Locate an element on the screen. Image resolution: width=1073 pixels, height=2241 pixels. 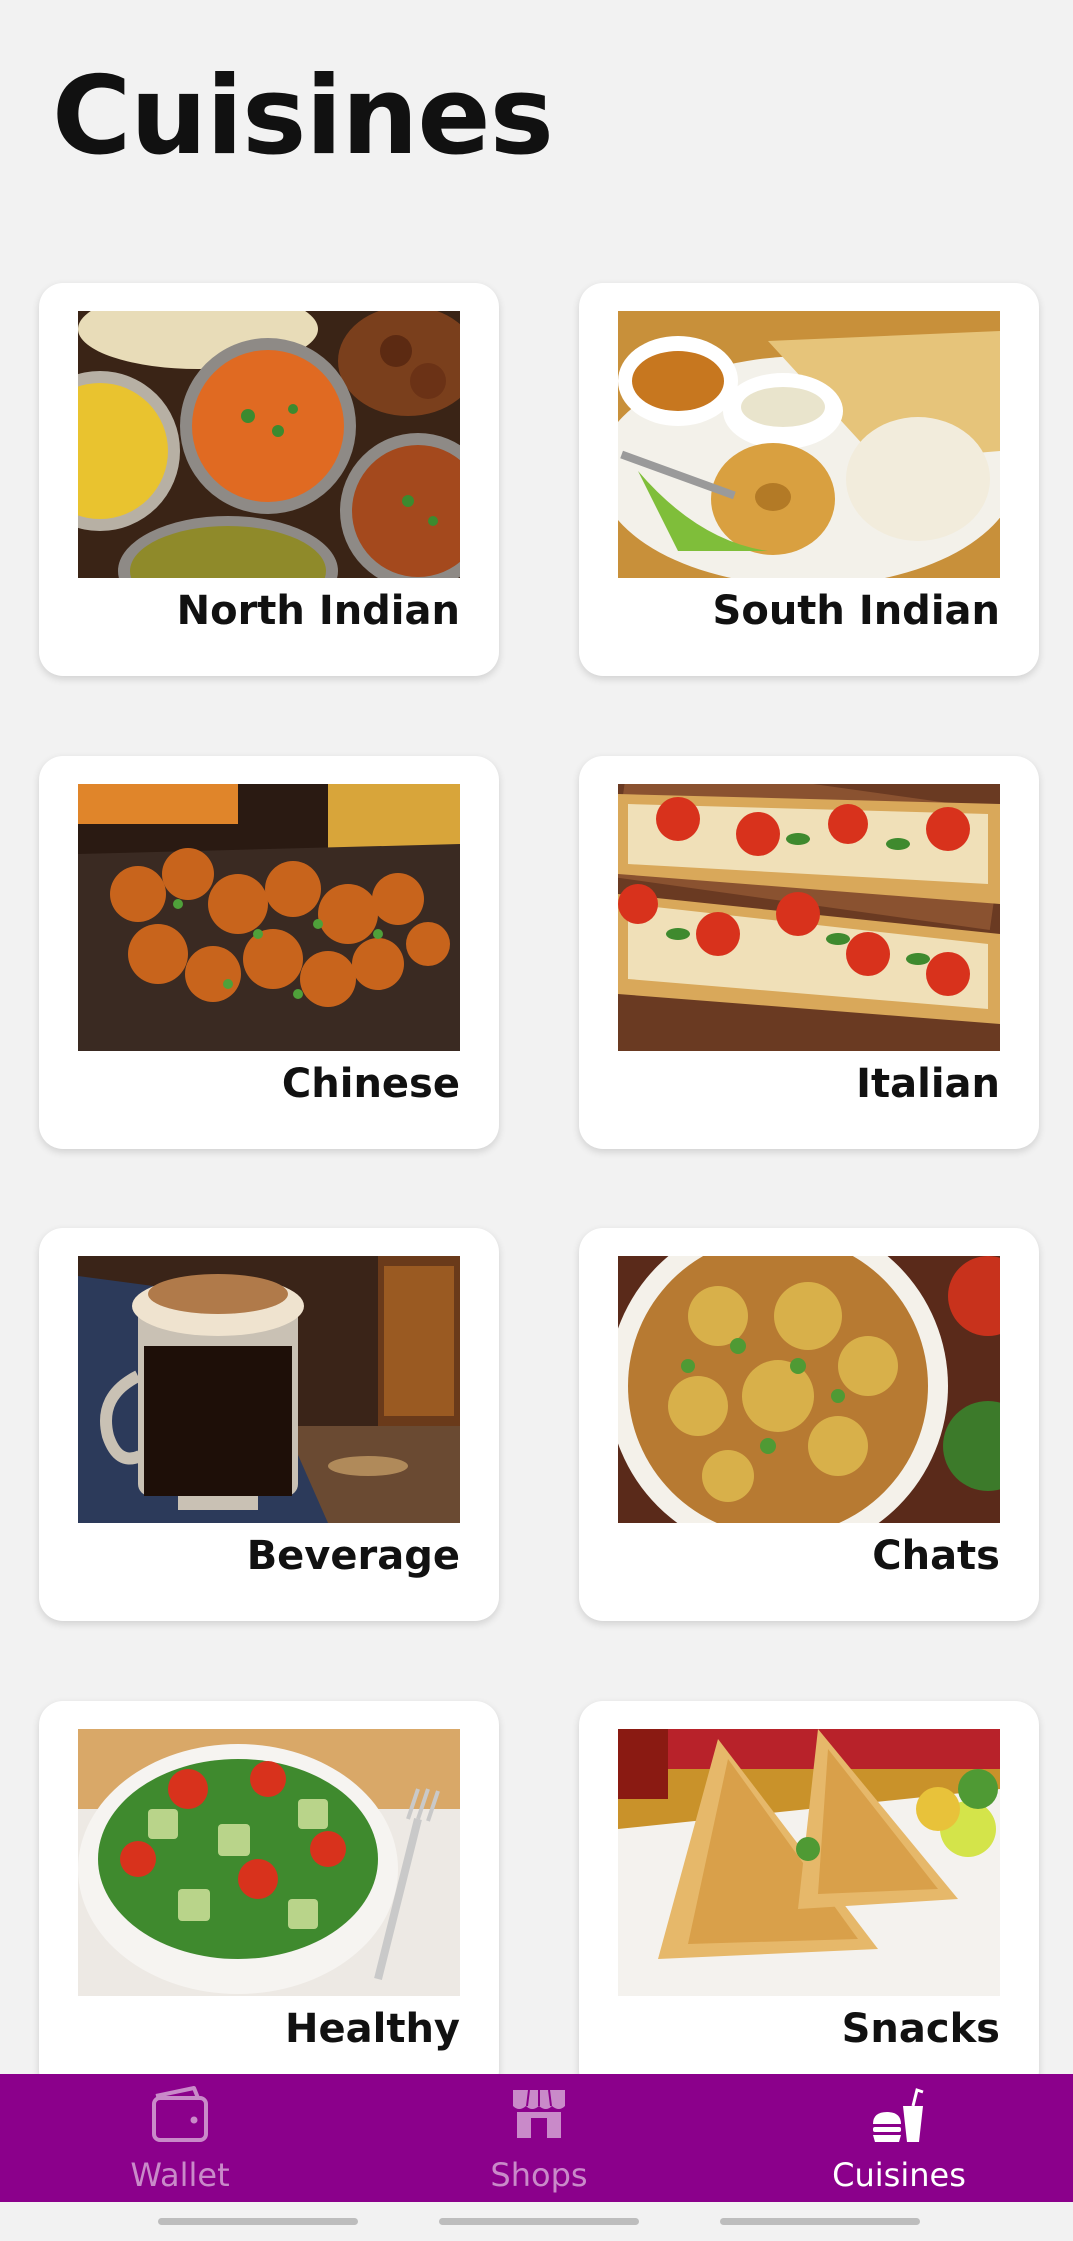
italian-food-photo is located at coordinates (809, 917).